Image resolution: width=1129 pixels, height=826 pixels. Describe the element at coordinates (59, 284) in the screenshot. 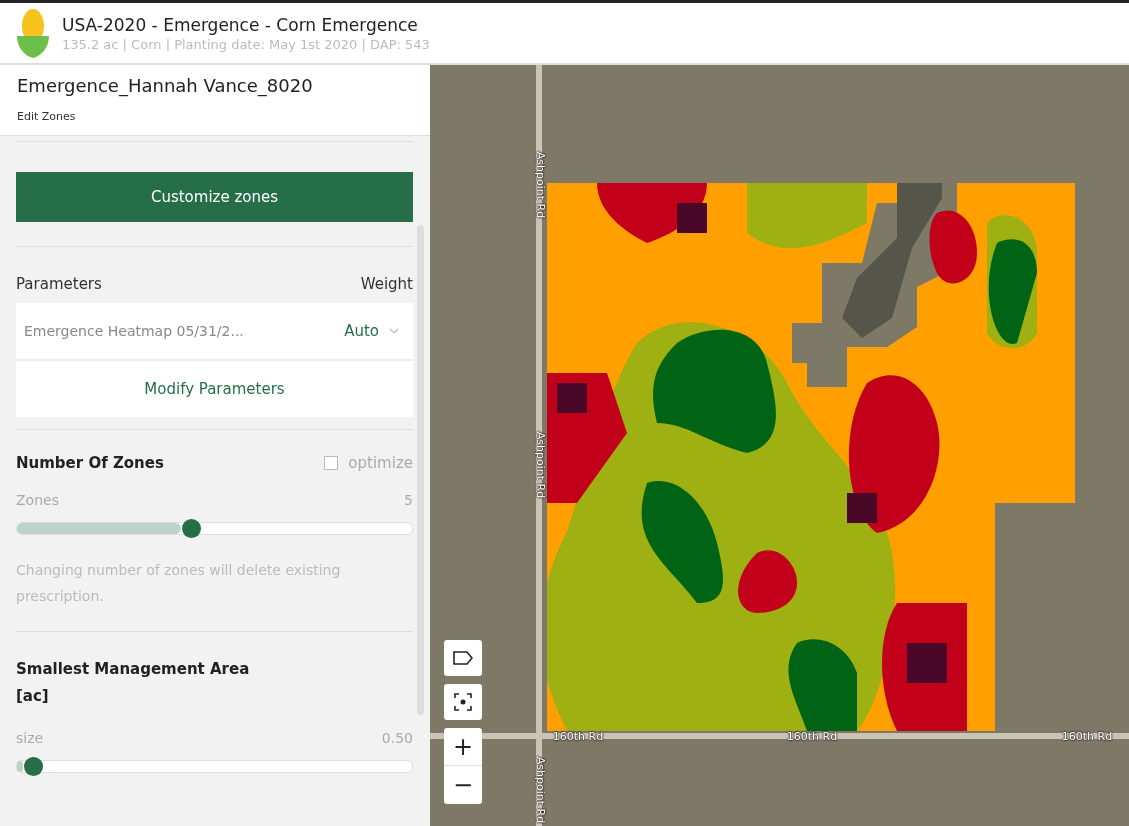

I see `parameters-label: Parameters` at that location.